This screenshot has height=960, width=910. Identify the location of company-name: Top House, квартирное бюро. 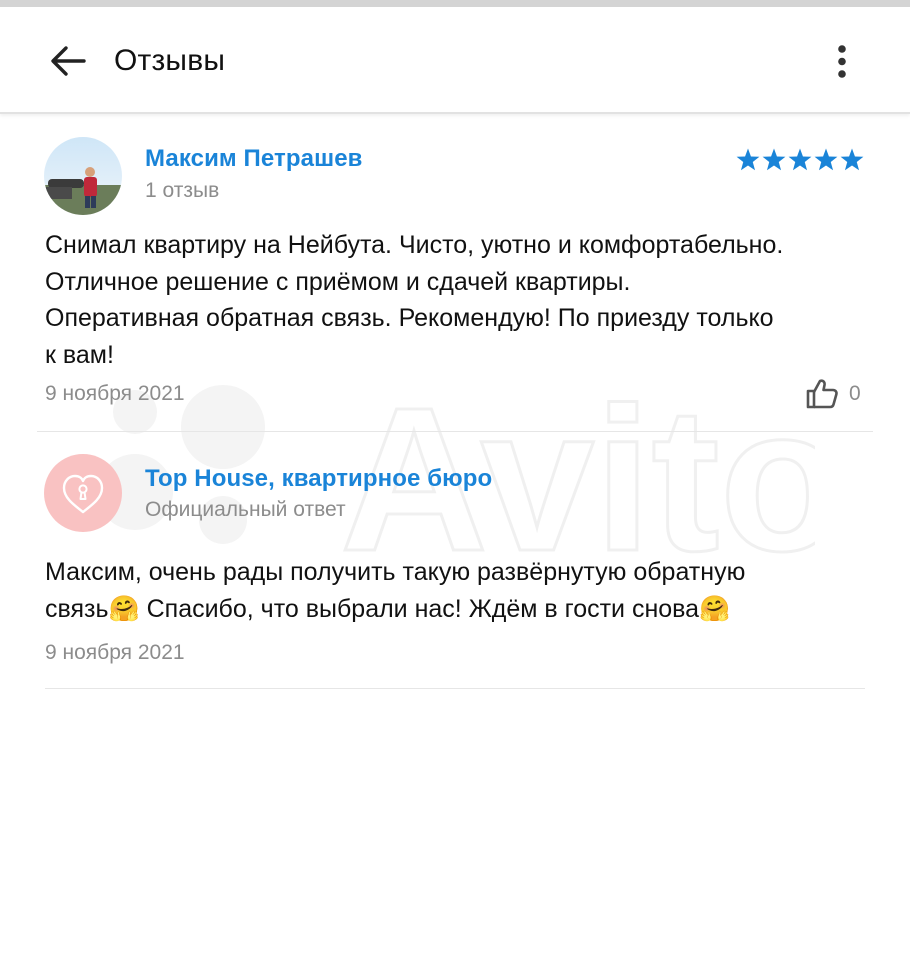
(318, 479).